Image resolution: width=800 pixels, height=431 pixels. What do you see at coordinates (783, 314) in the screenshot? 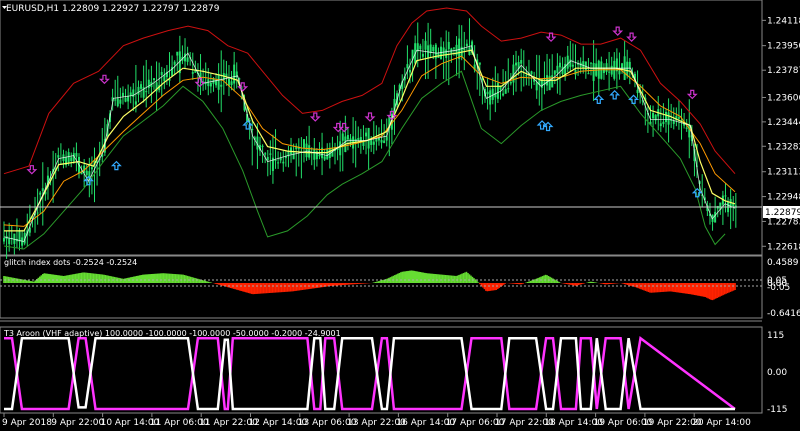
I see `glitch-axis-label: -0.6416` at bounding box center [783, 314].